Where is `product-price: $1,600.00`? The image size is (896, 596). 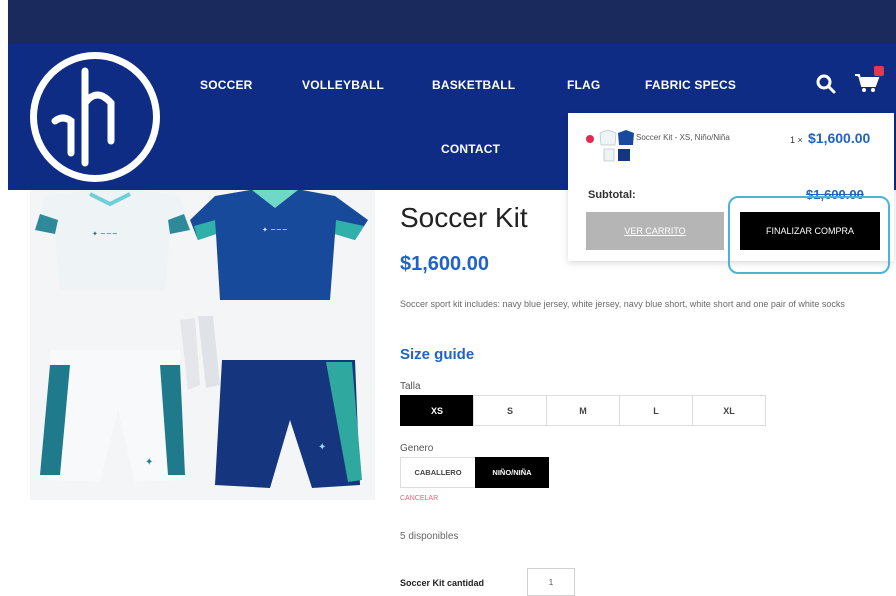
product-price: $1,600.00 is located at coordinates (444, 264).